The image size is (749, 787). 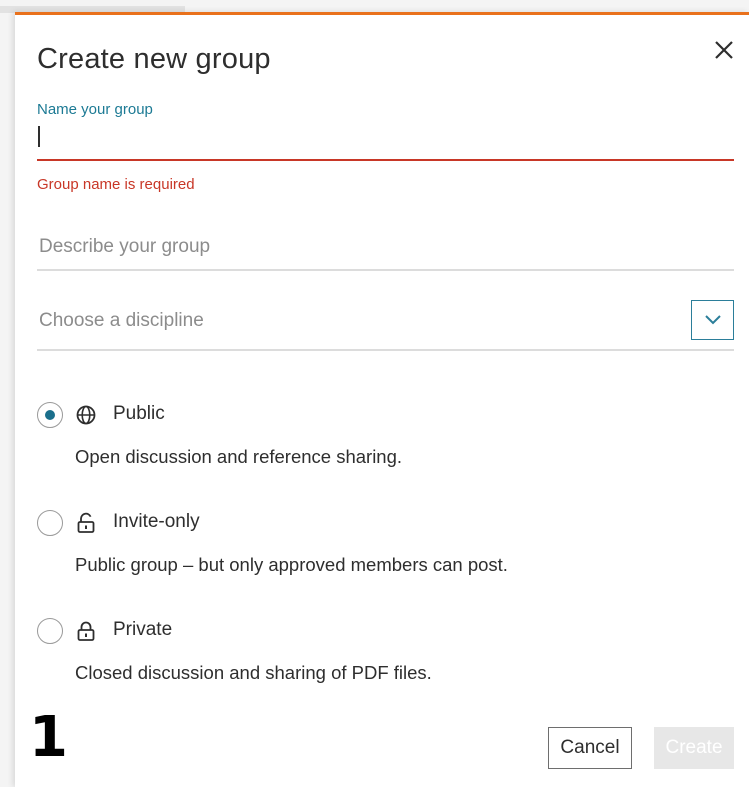 I want to click on group-description-input, so click(x=385, y=248).